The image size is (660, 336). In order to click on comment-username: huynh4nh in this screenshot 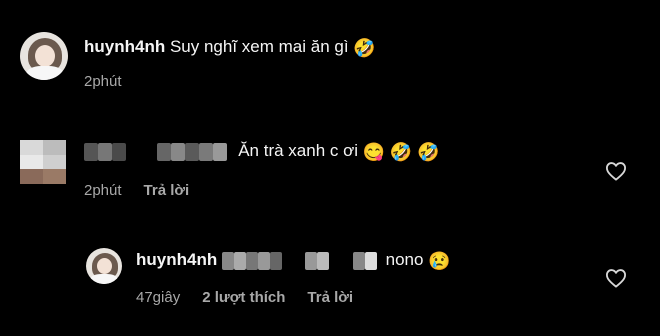, I will do `click(124, 46)`.